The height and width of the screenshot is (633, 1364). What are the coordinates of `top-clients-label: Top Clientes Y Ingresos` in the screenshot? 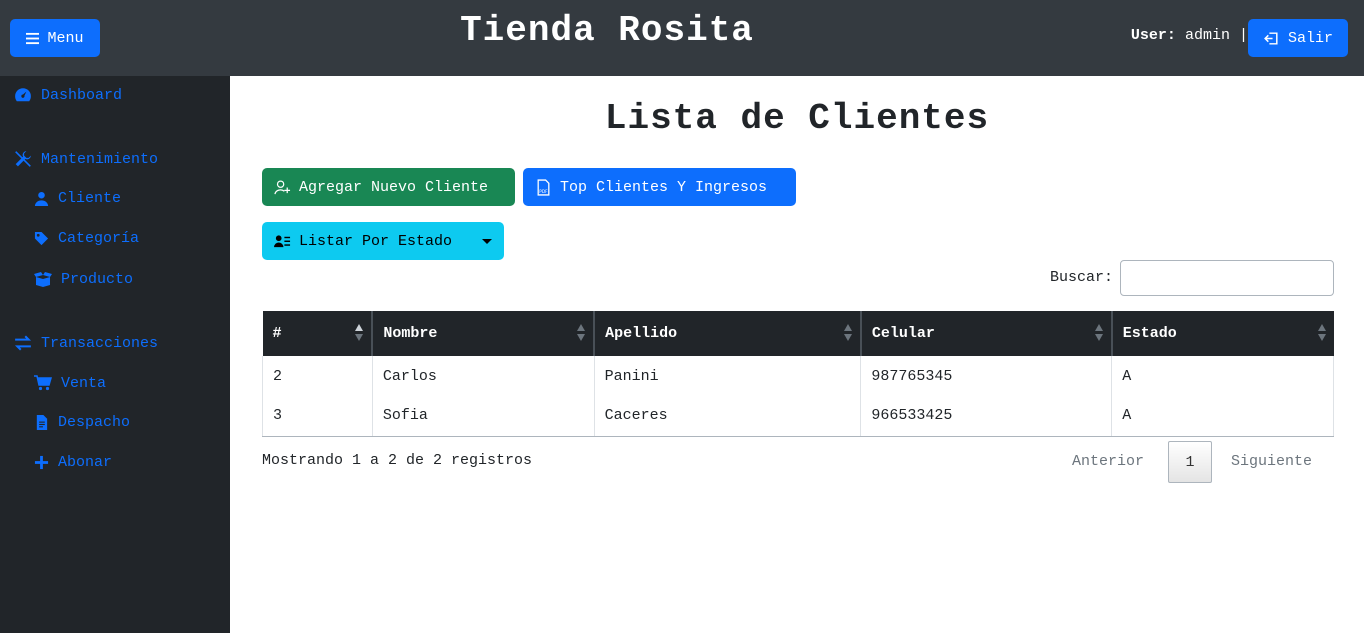 It's located at (664, 187).